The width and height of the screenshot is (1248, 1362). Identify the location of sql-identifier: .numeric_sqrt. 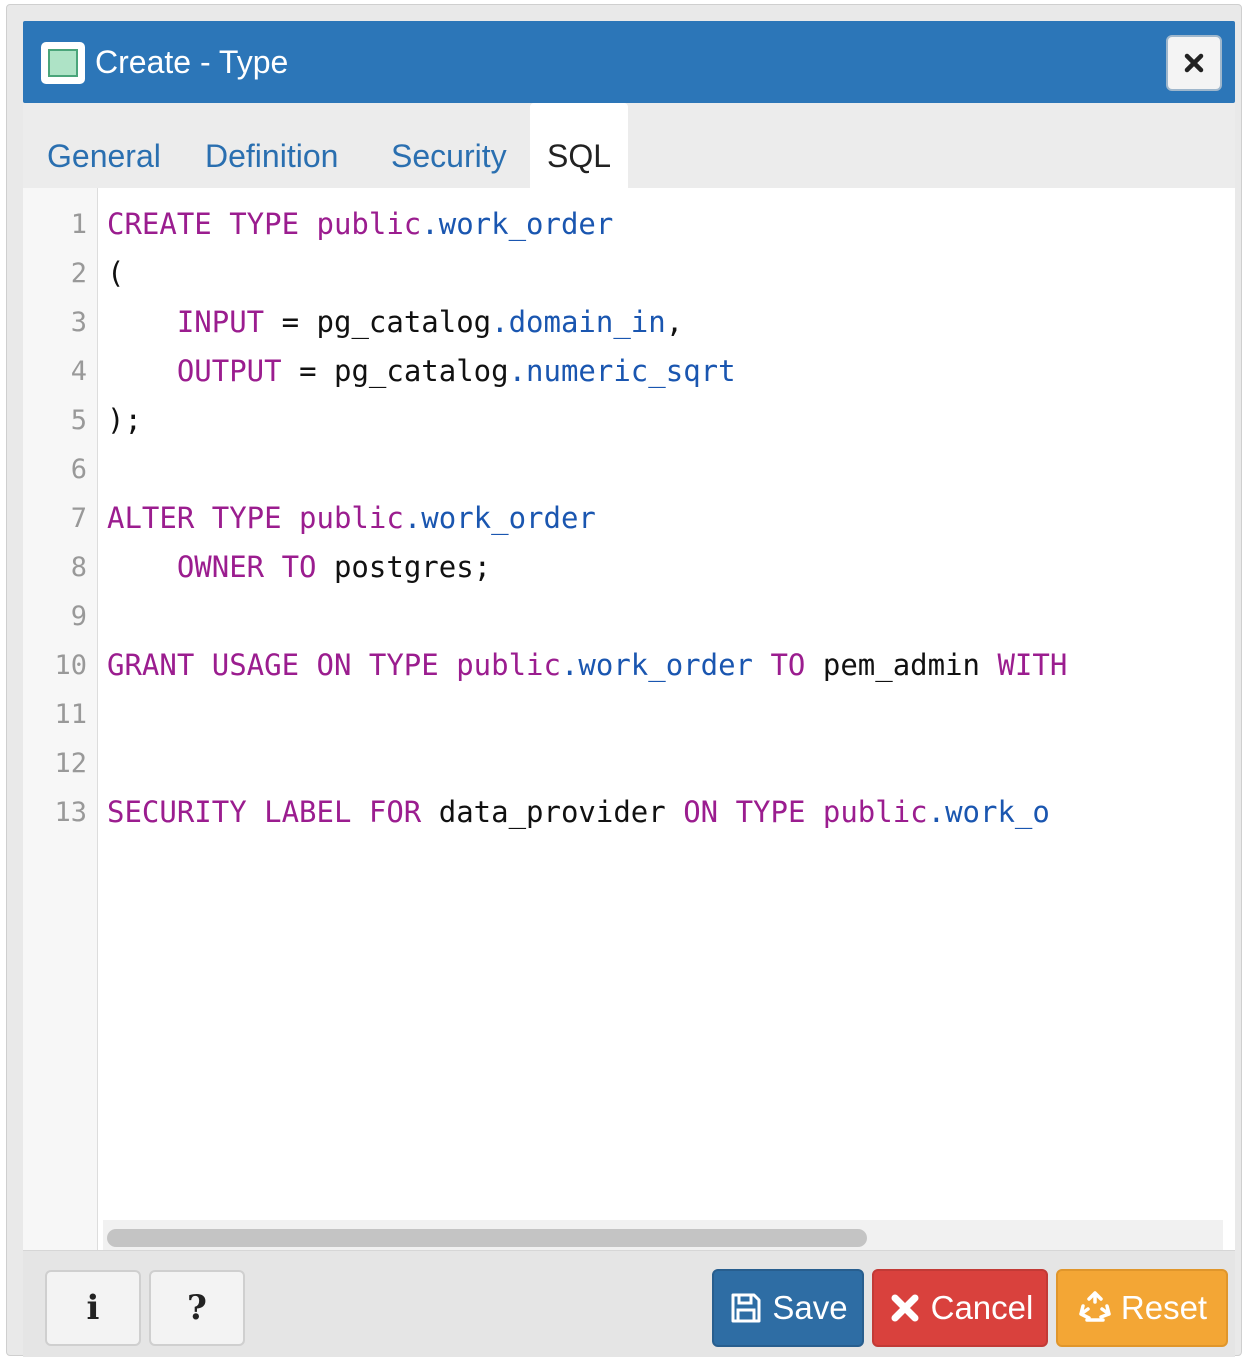
(622, 371).